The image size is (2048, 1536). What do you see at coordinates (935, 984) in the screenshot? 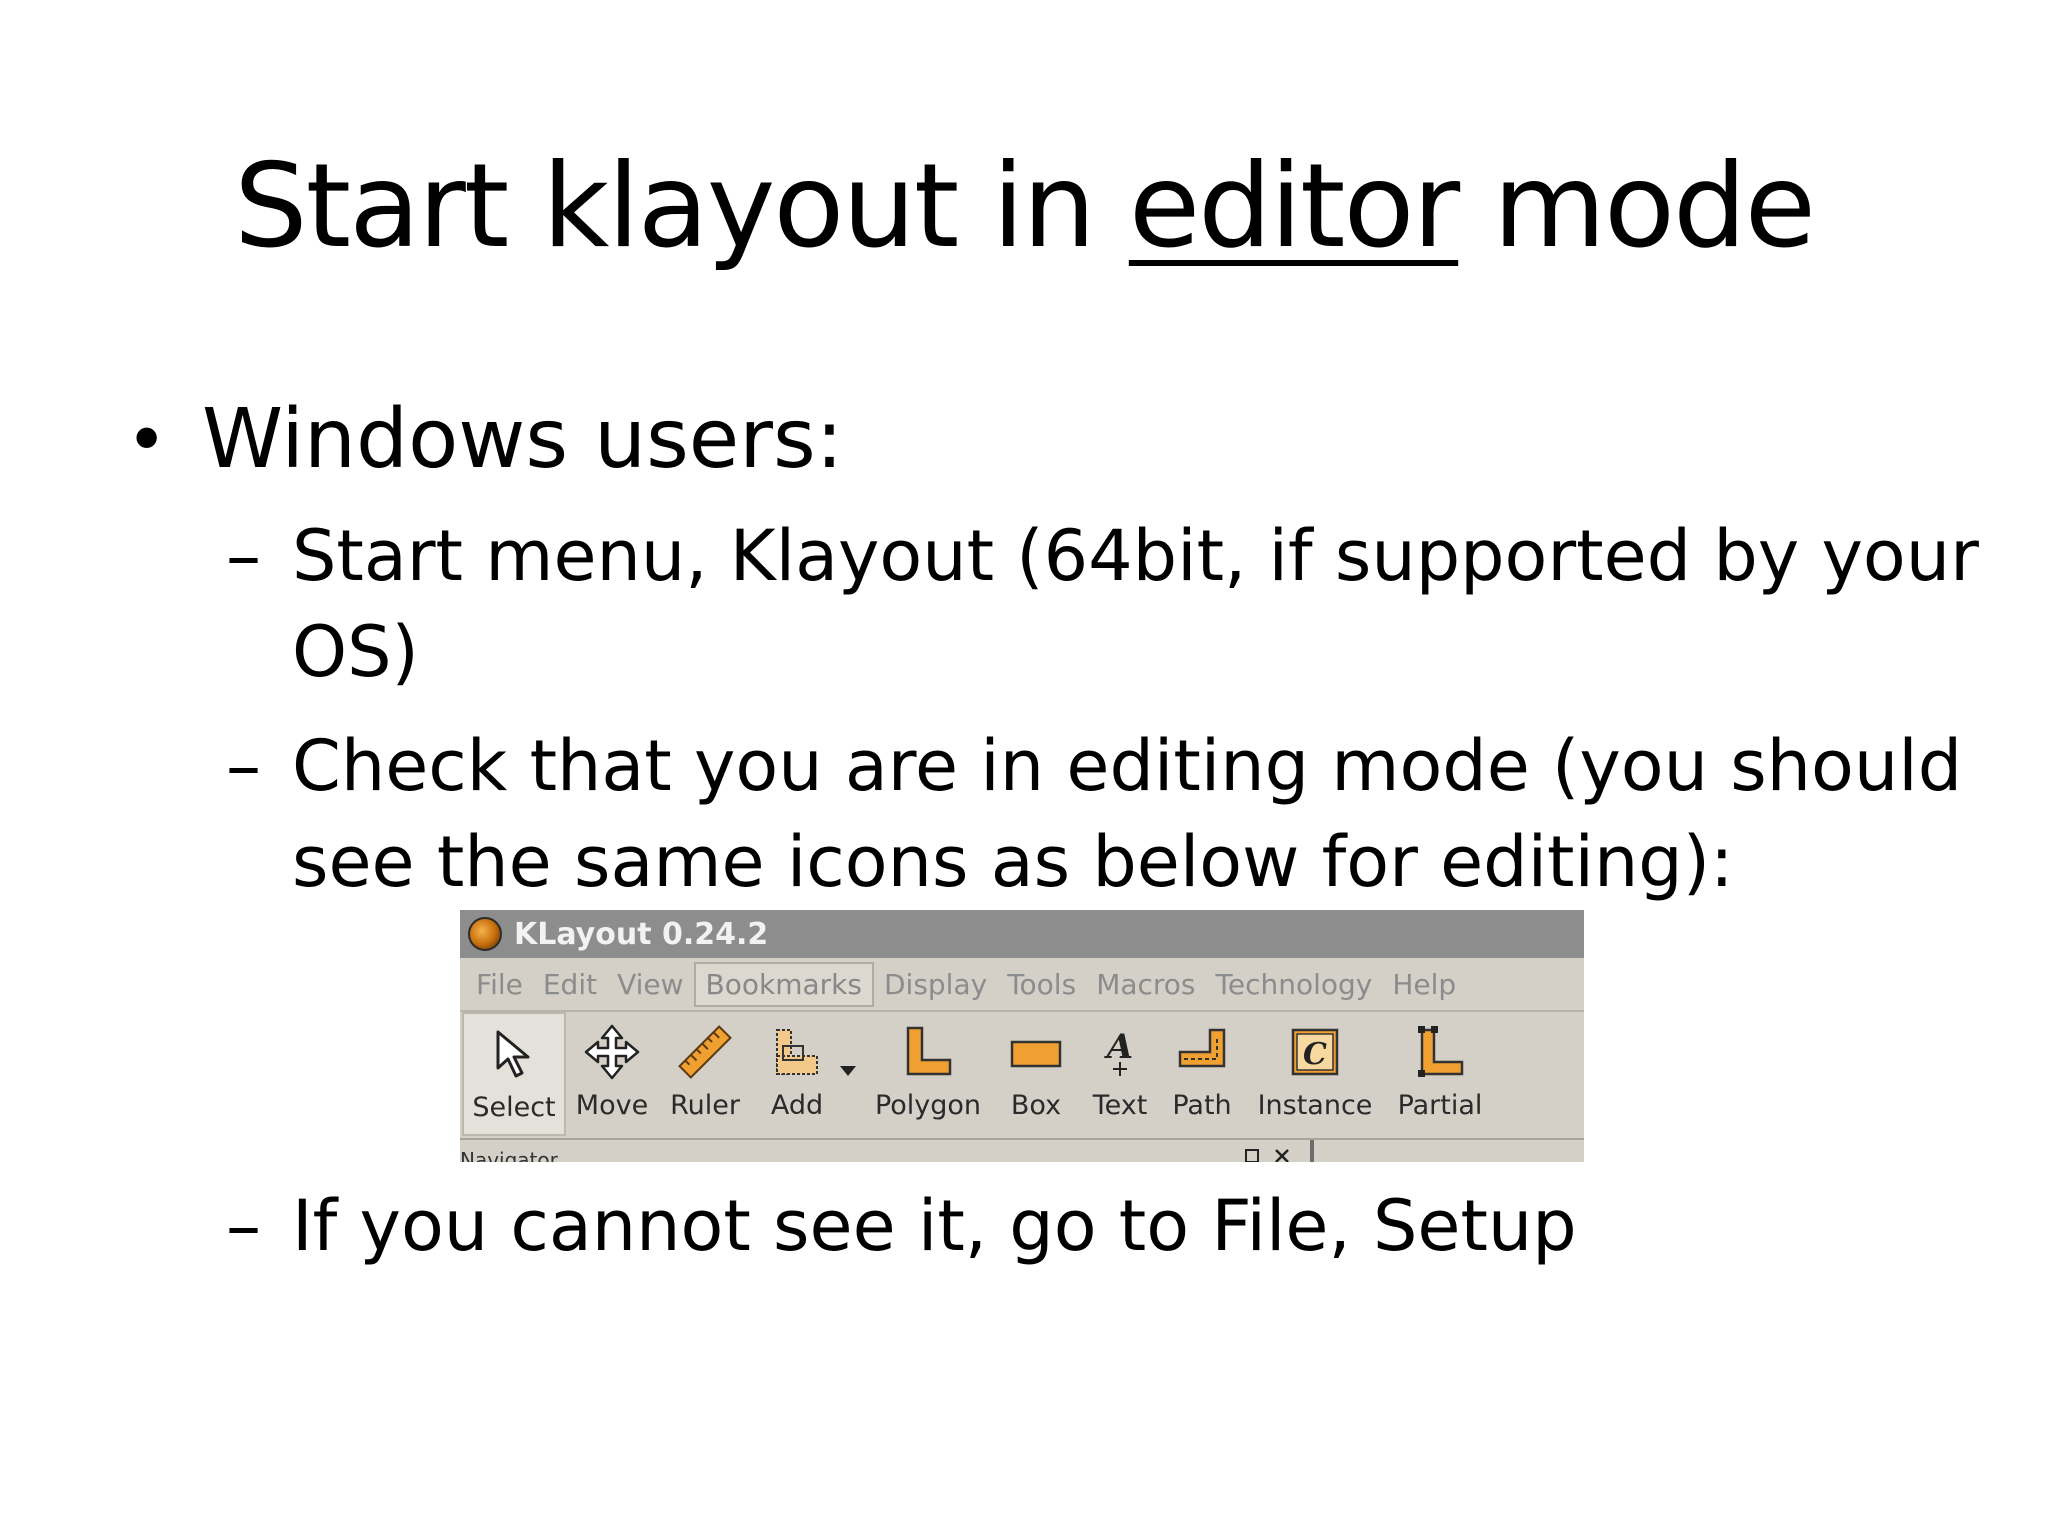
I see `menu-display: Display` at bounding box center [935, 984].